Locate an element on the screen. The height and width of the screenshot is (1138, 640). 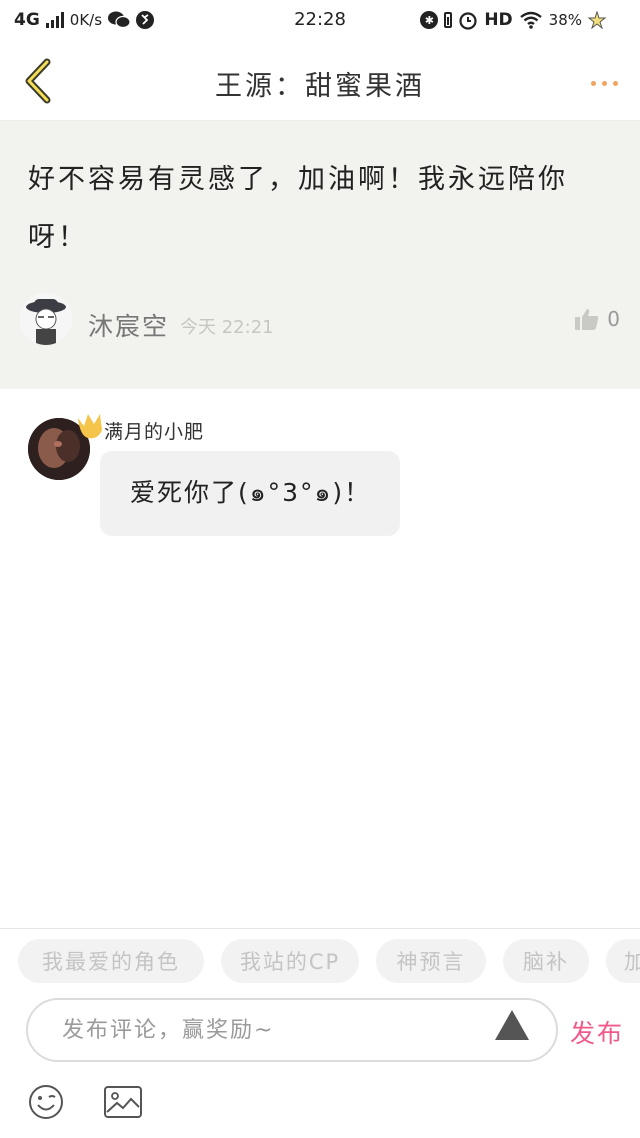
quick-tags-bar: 我最爱的角色 我站的CP 神预言 脑补 加 is located at coordinates (320, 960).